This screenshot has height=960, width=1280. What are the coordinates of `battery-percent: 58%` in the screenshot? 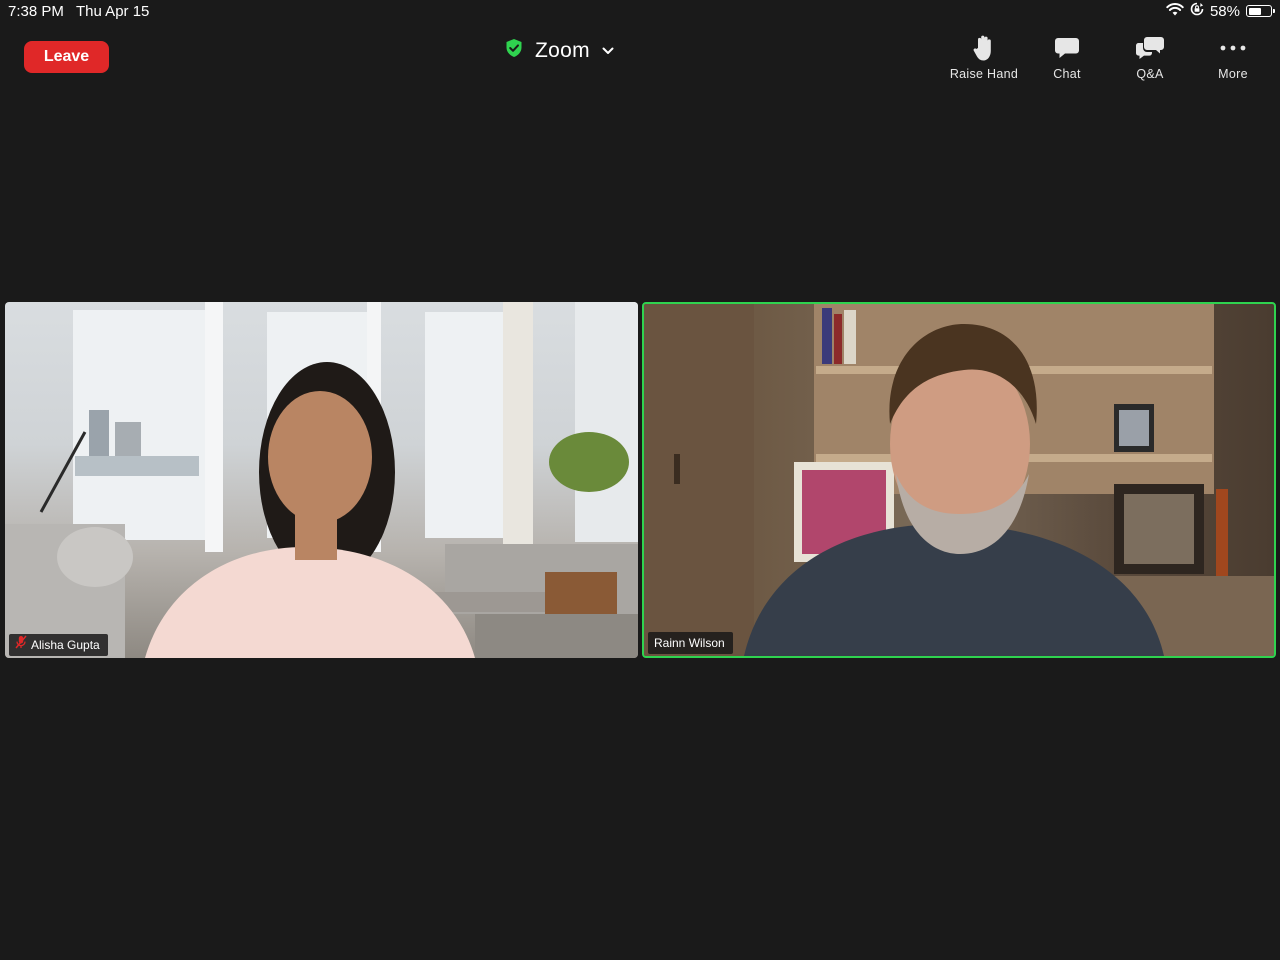 It's located at (1224, 11).